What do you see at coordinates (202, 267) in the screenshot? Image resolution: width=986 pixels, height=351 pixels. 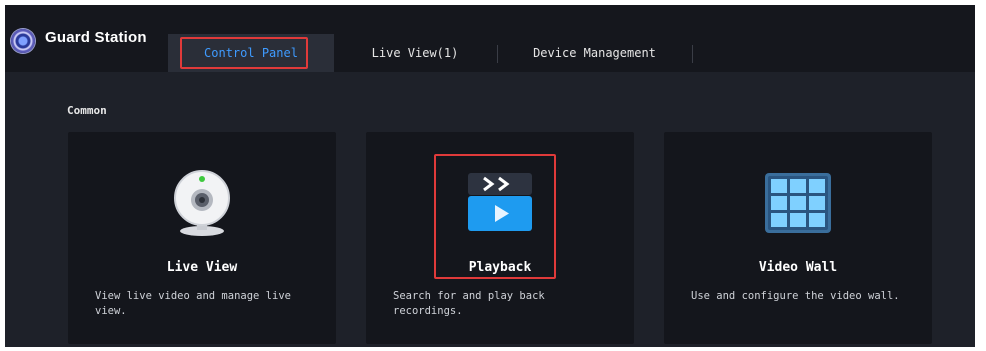 I see `card-title: Live View` at bounding box center [202, 267].